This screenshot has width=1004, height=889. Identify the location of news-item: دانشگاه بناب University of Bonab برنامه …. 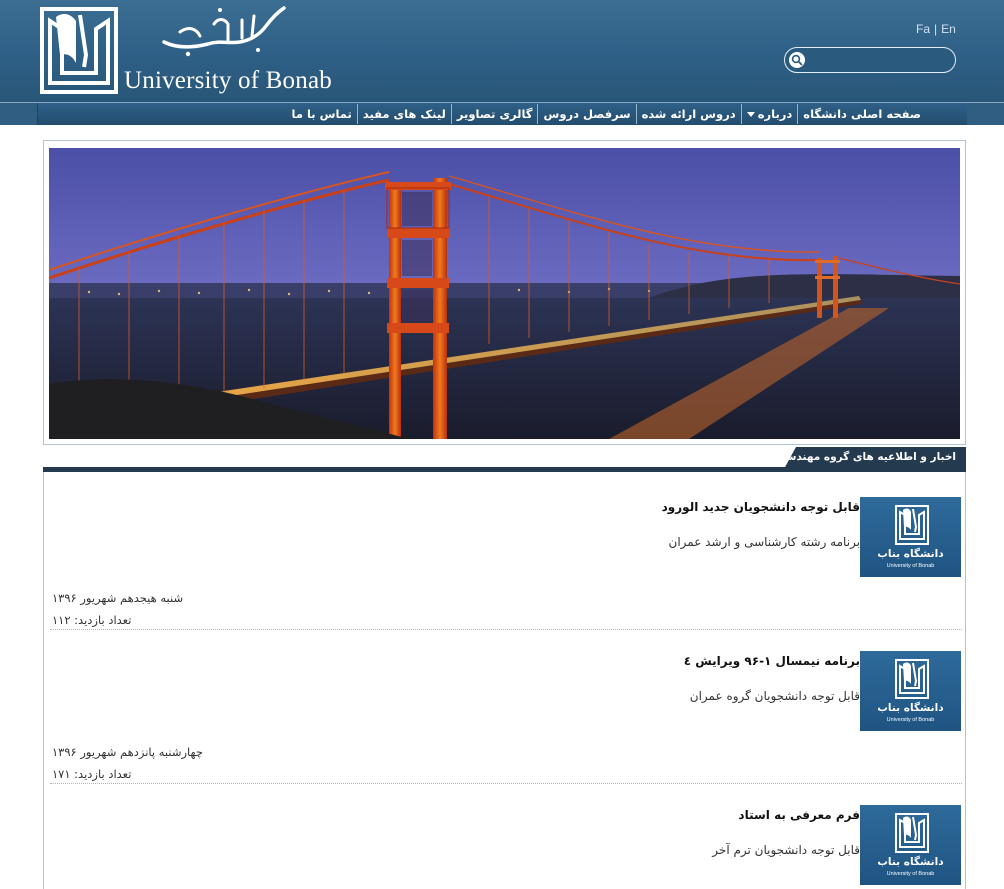
(506, 718).